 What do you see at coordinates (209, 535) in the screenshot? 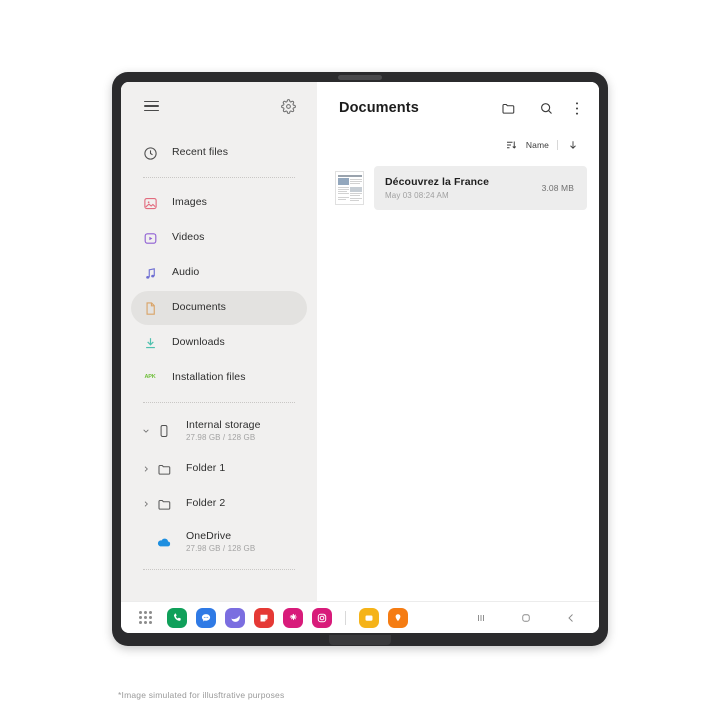
I see `sidebar-item-label: OneDrive` at bounding box center [209, 535].